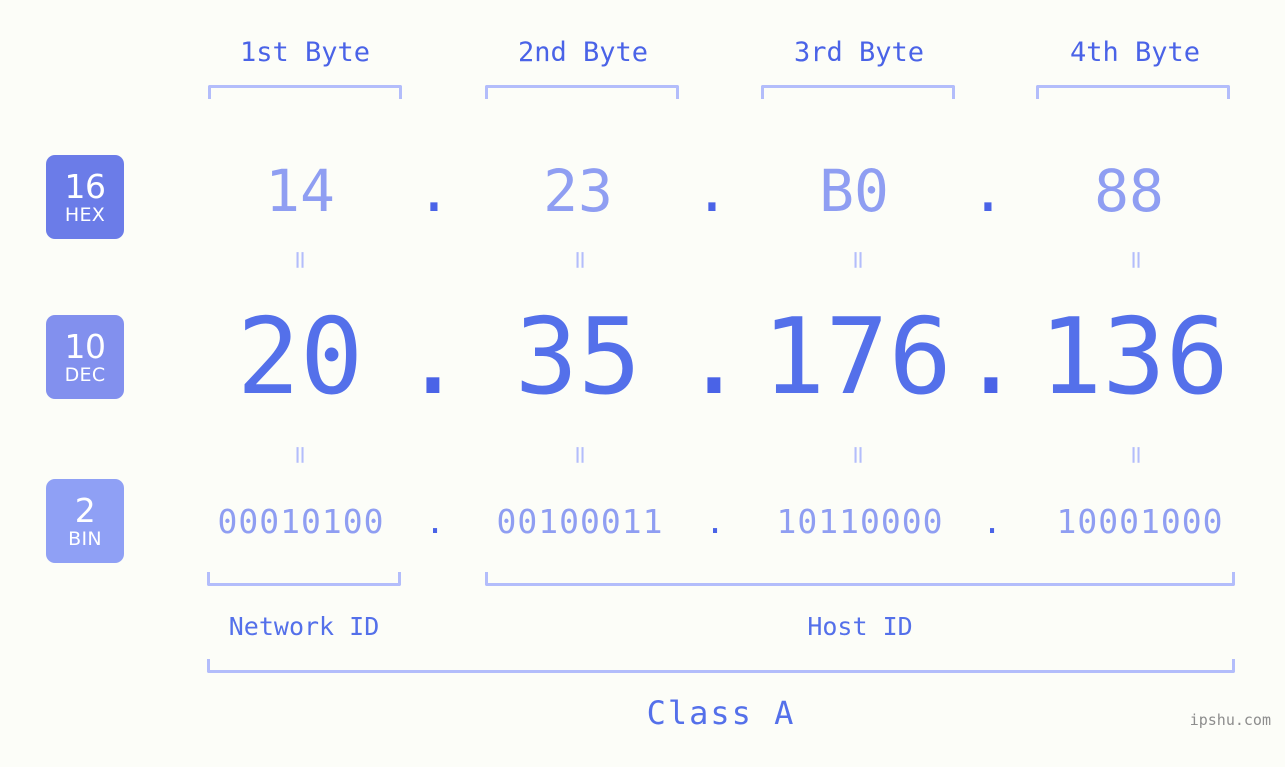  I want to click on radix-badge-bin: 2 BIN, so click(85, 521).